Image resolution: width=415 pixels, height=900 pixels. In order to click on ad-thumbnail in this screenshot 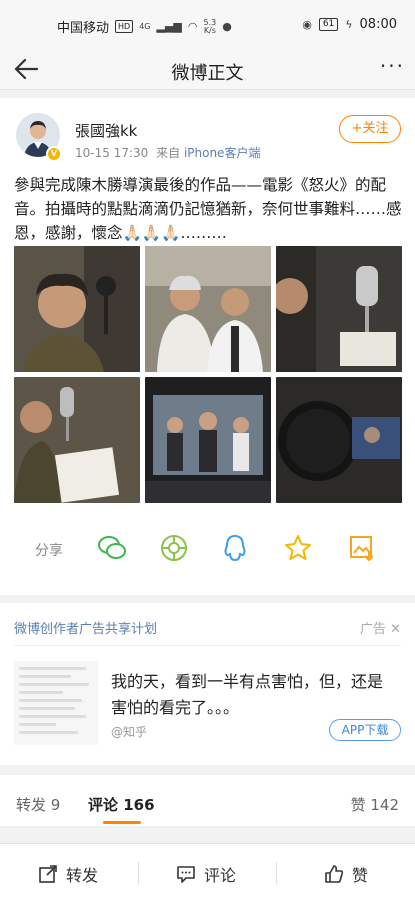, I will do `click(56, 703)`.